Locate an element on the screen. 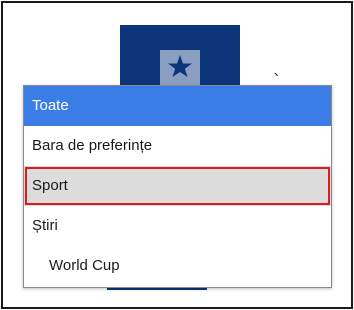 The width and height of the screenshot is (354, 310). dropdown-item-news: Știri is located at coordinates (177, 226).